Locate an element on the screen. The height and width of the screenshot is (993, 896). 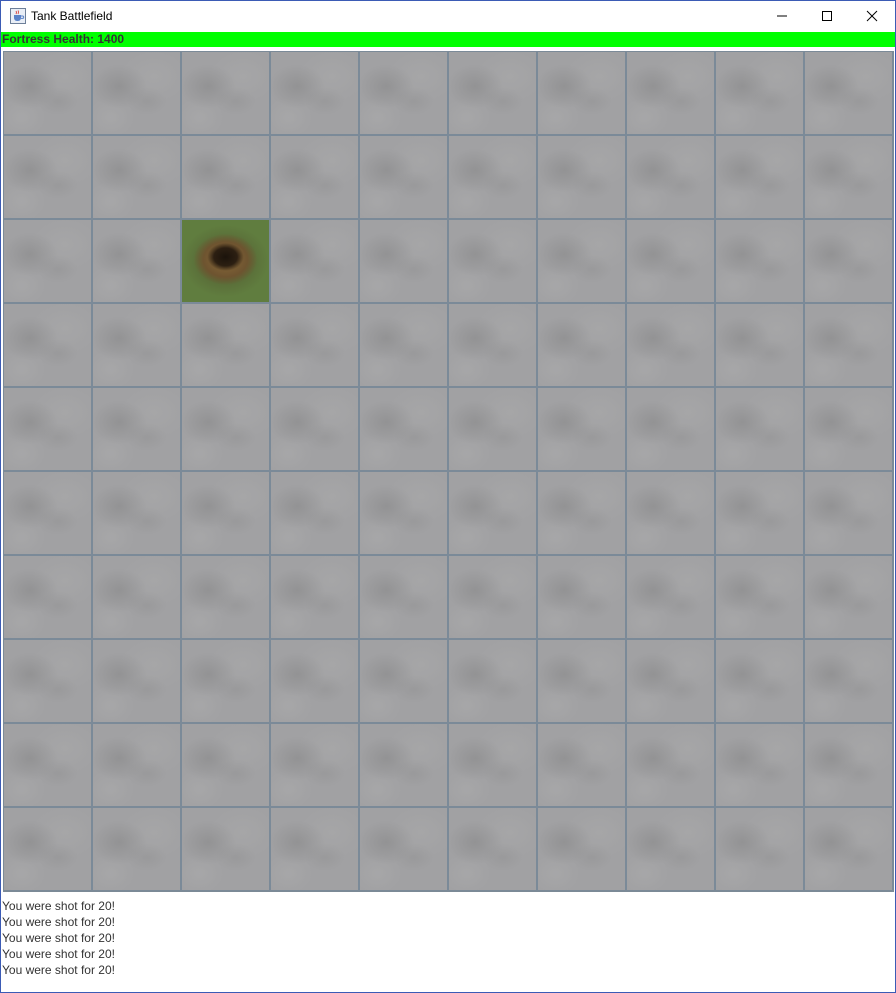
maximize-button is located at coordinates (827, 16).